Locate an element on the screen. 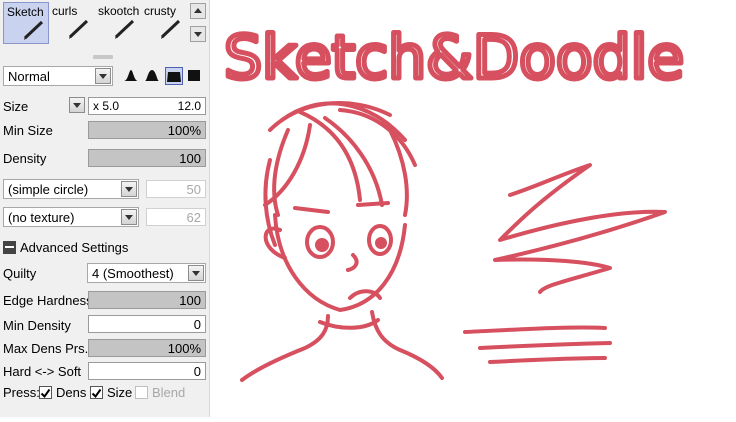 The height and width of the screenshot is (422, 736). quality-dropdown: 4 (Smoothest) is located at coordinates (146, 273).